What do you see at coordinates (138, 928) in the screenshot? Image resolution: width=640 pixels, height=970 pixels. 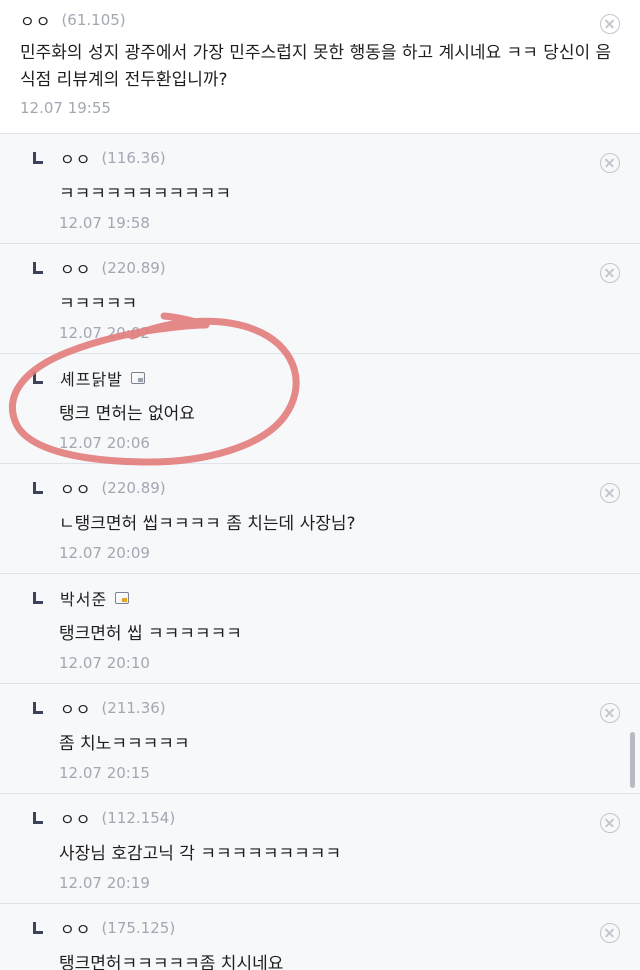 I see `reply-ip: (175.125)` at bounding box center [138, 928].